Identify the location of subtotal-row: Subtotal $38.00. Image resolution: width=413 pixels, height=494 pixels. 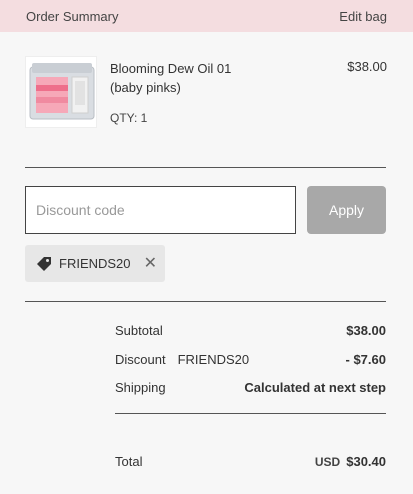
(250, 330).